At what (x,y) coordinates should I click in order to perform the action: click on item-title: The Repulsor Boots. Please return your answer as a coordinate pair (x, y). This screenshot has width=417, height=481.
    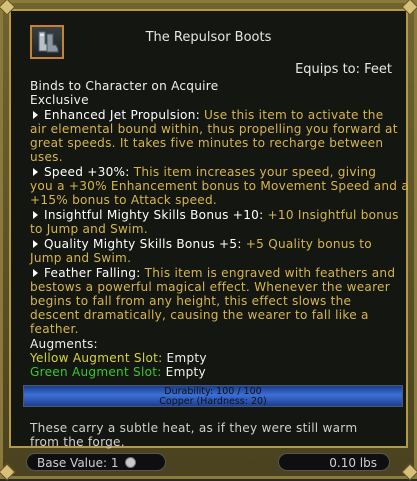
    Looking at the image, I should click on (208, 37).